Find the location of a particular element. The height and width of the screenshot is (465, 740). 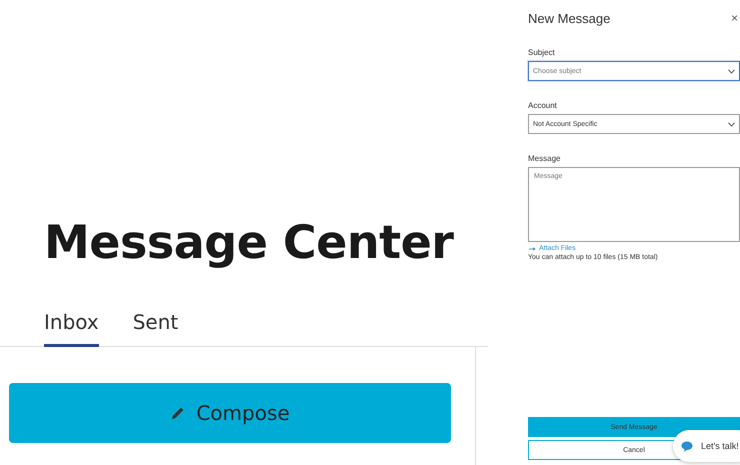

close-button: × is located at coordinates (734, 18).